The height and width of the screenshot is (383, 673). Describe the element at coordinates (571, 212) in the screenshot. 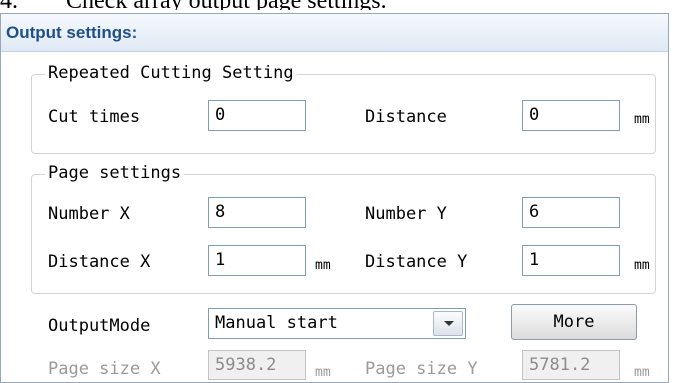

I see `number-y-input: 6` at that location.